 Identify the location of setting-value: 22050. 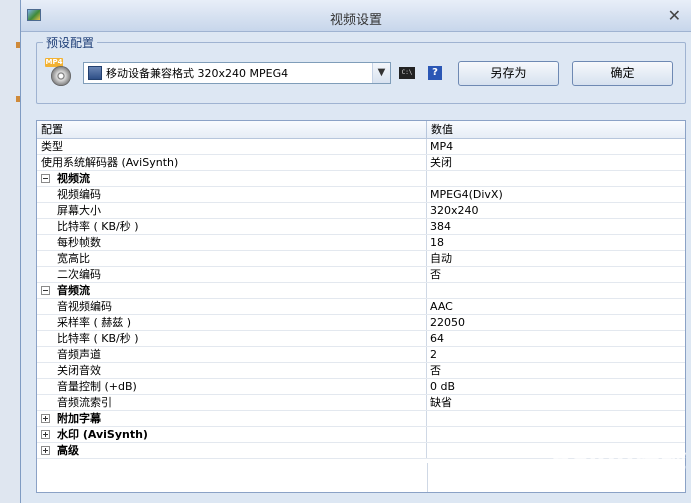
(556, 322).